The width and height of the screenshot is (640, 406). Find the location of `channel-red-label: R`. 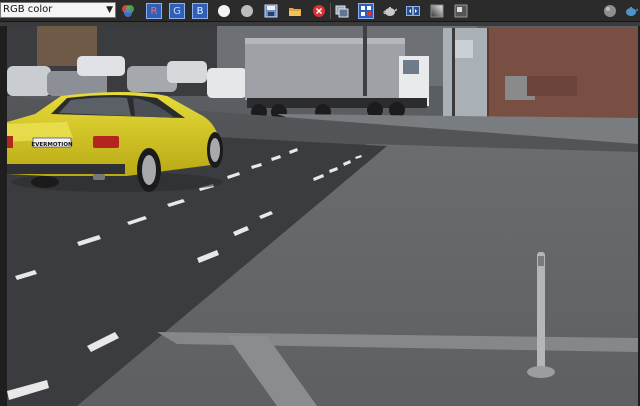

channel-red-label: R is located at coordinates (154, 11).